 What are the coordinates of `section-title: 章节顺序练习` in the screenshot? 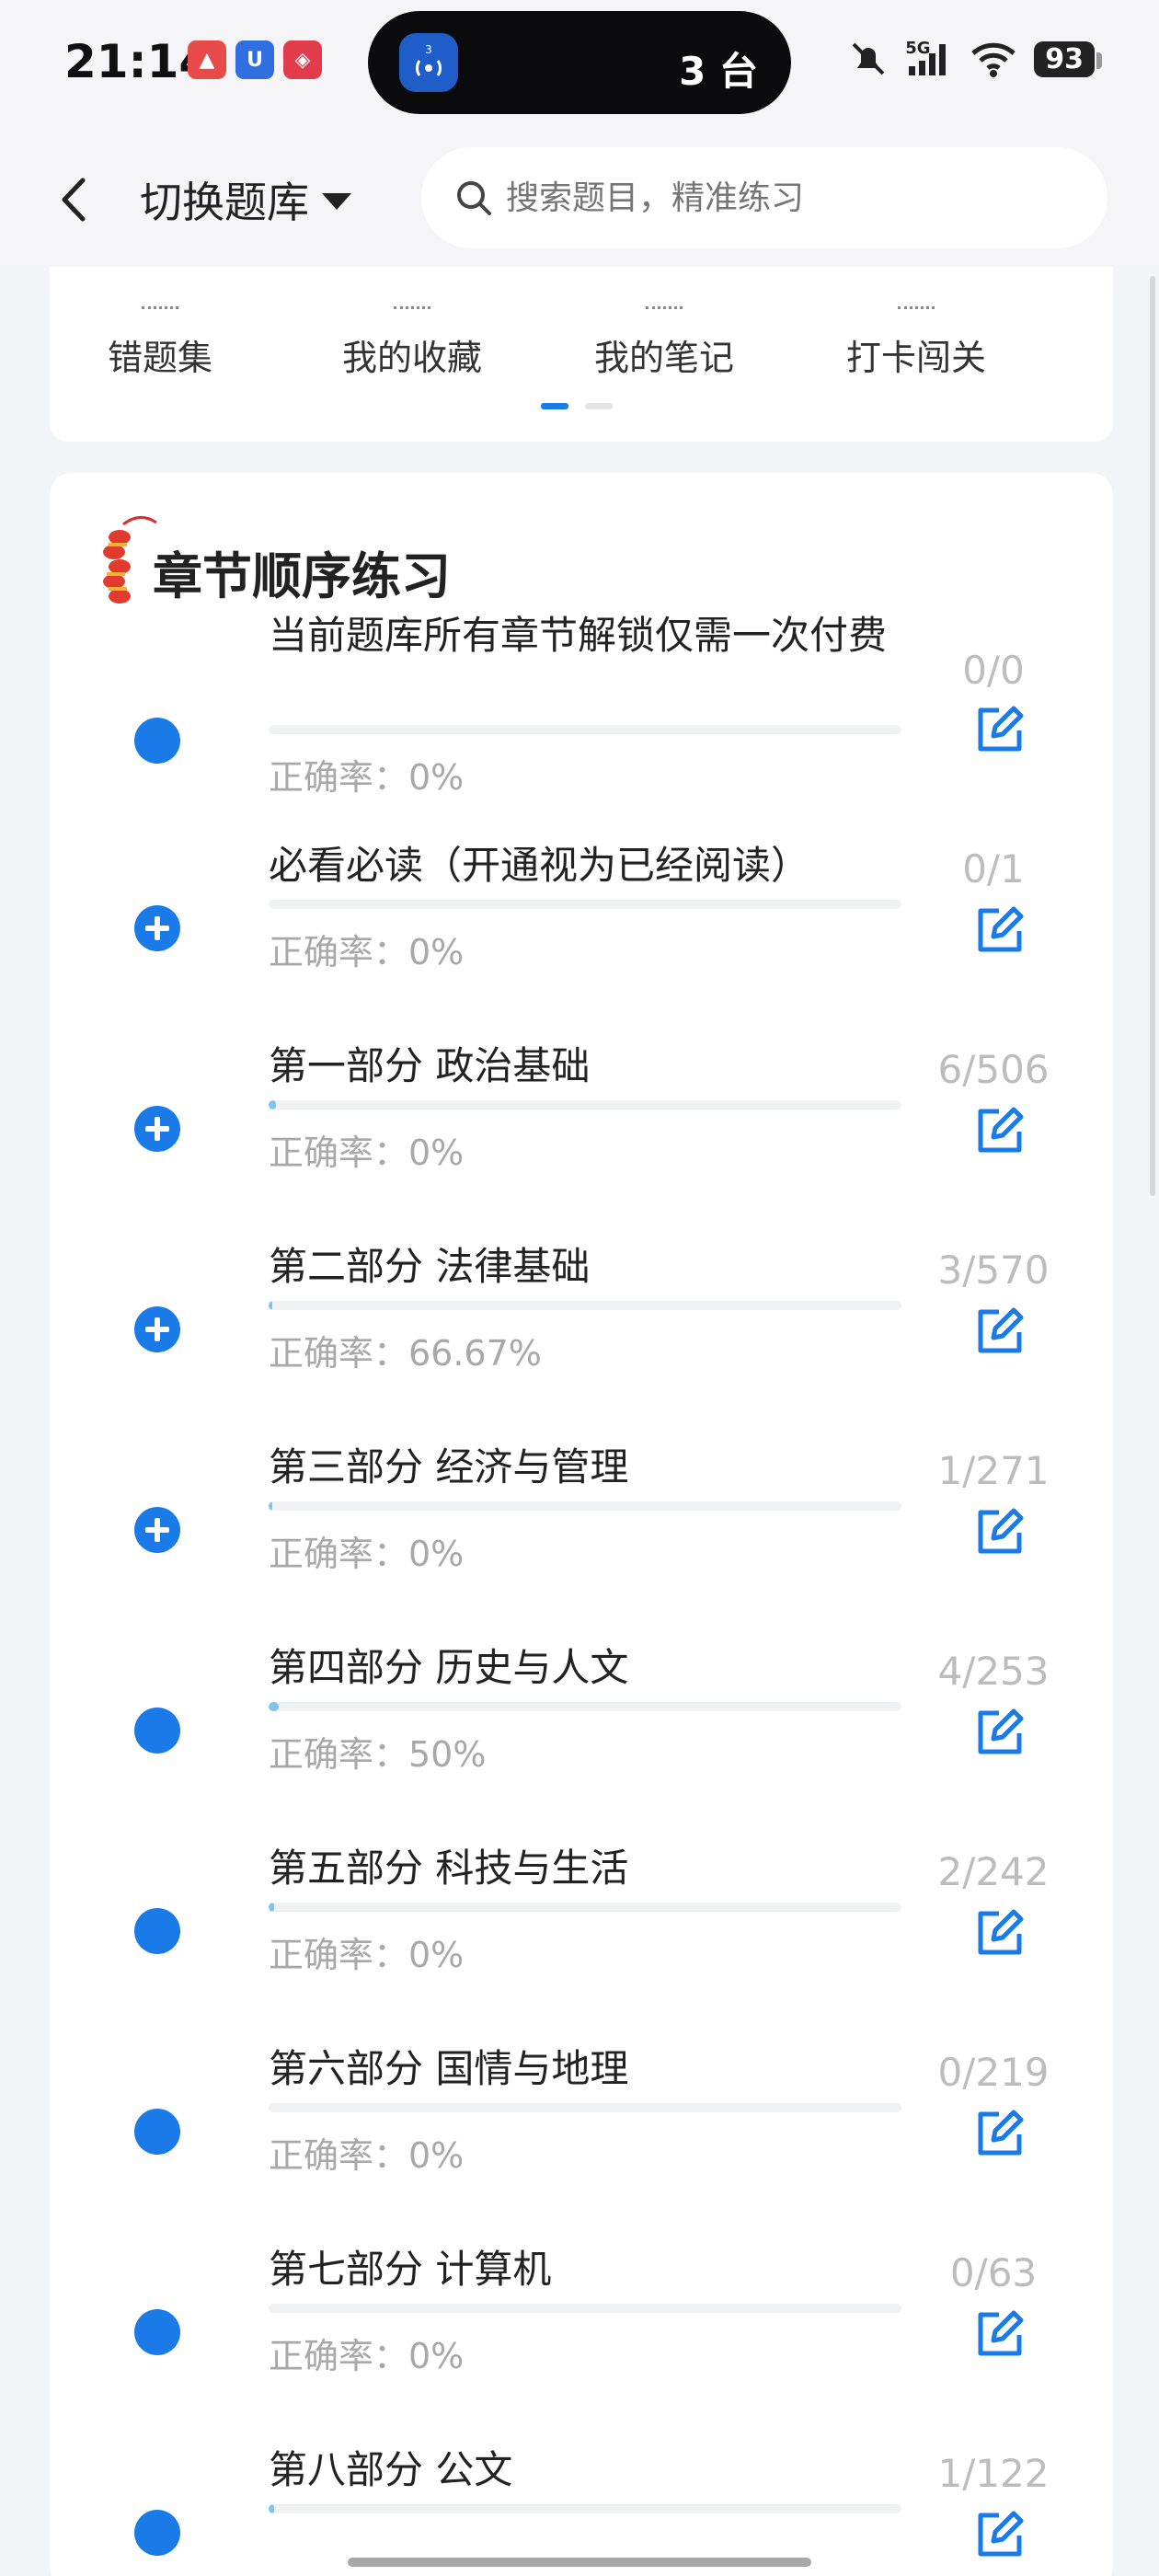 It's located at (302, 576).